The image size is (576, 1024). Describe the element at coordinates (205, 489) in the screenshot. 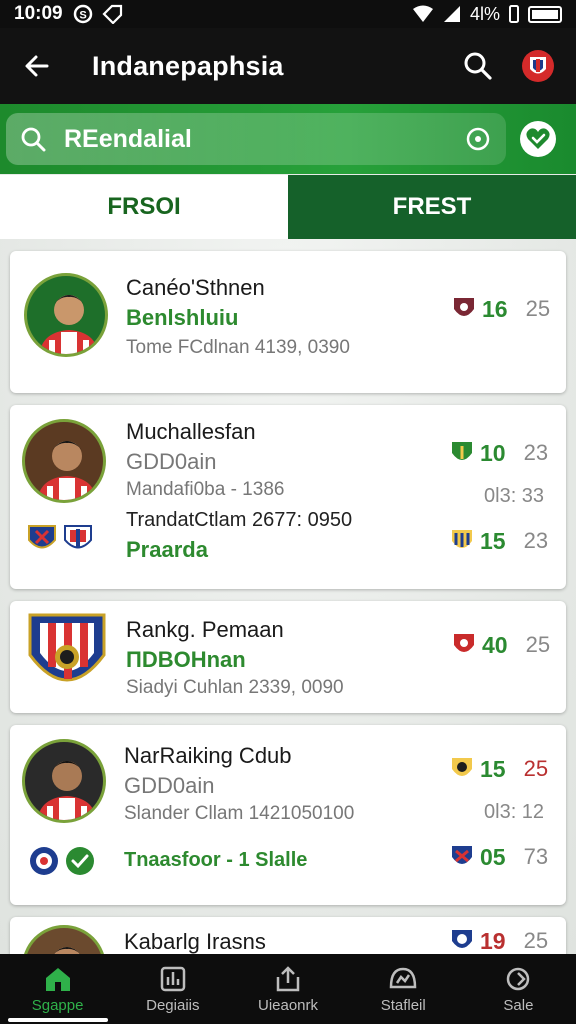

I see `club-meta: Mandafi0ba - 1386` at that location.